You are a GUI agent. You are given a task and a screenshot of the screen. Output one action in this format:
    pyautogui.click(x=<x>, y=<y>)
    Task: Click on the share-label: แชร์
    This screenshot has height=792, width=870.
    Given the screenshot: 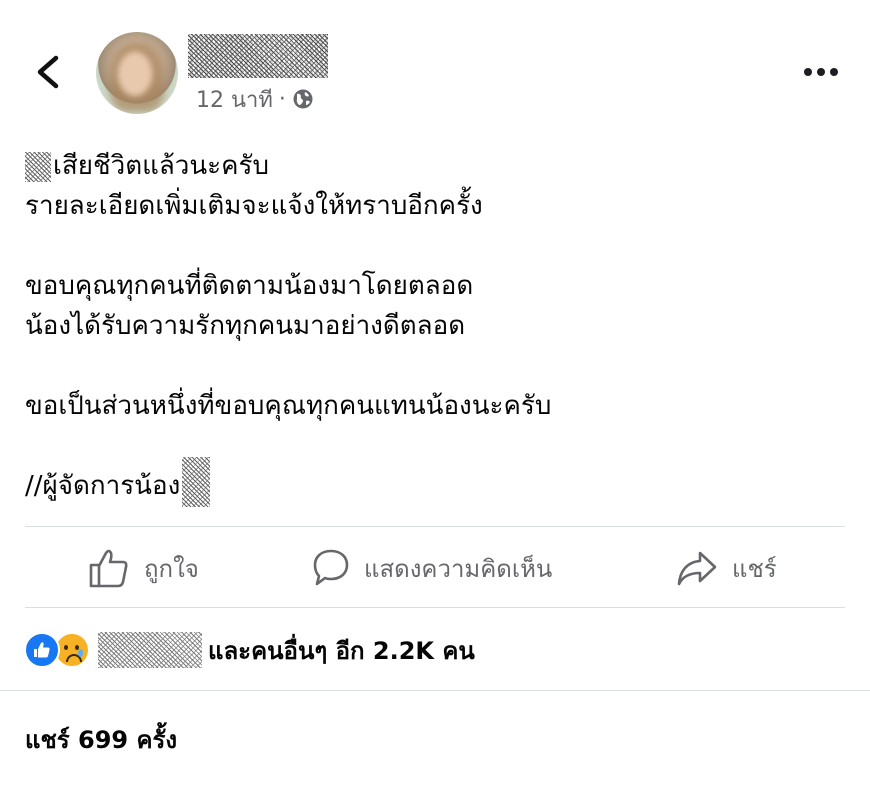 What is the action you would take?
    pyautogui.click(x=754, y=568)
    